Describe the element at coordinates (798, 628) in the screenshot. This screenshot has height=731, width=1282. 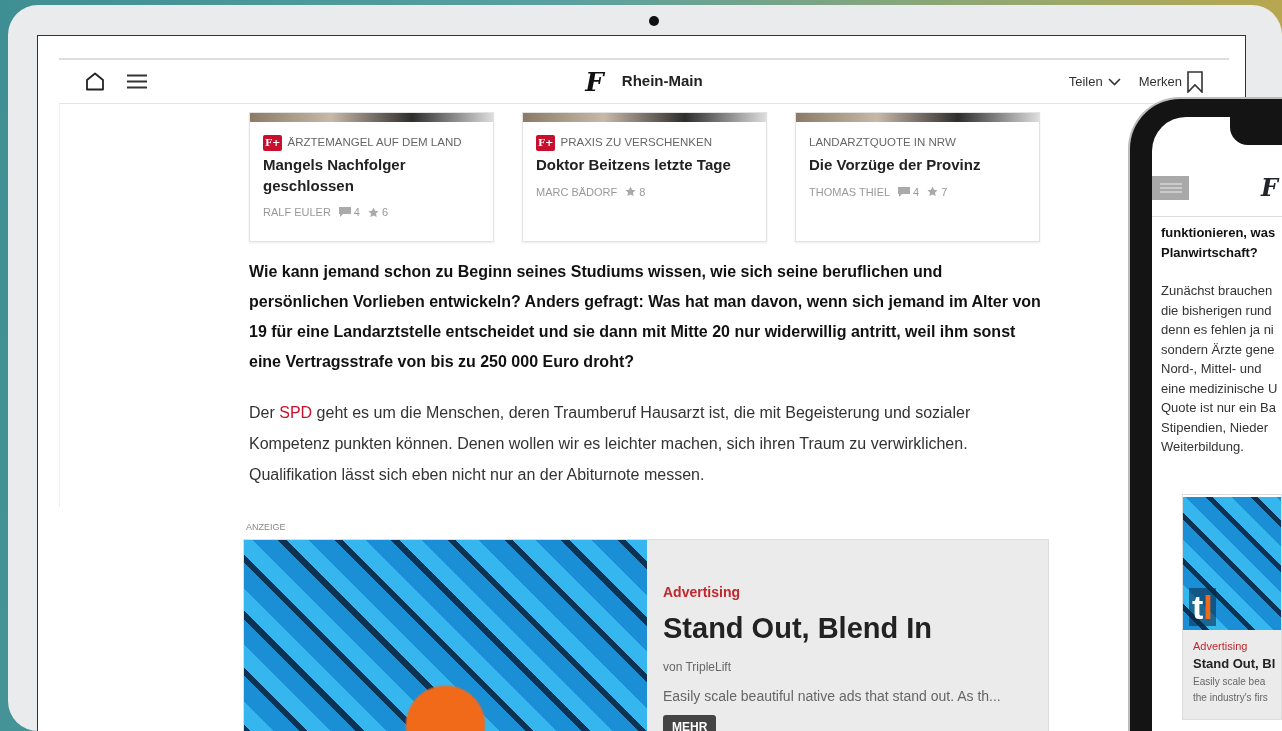
I see `ad-title: Stand Out, Blend In` at that location.